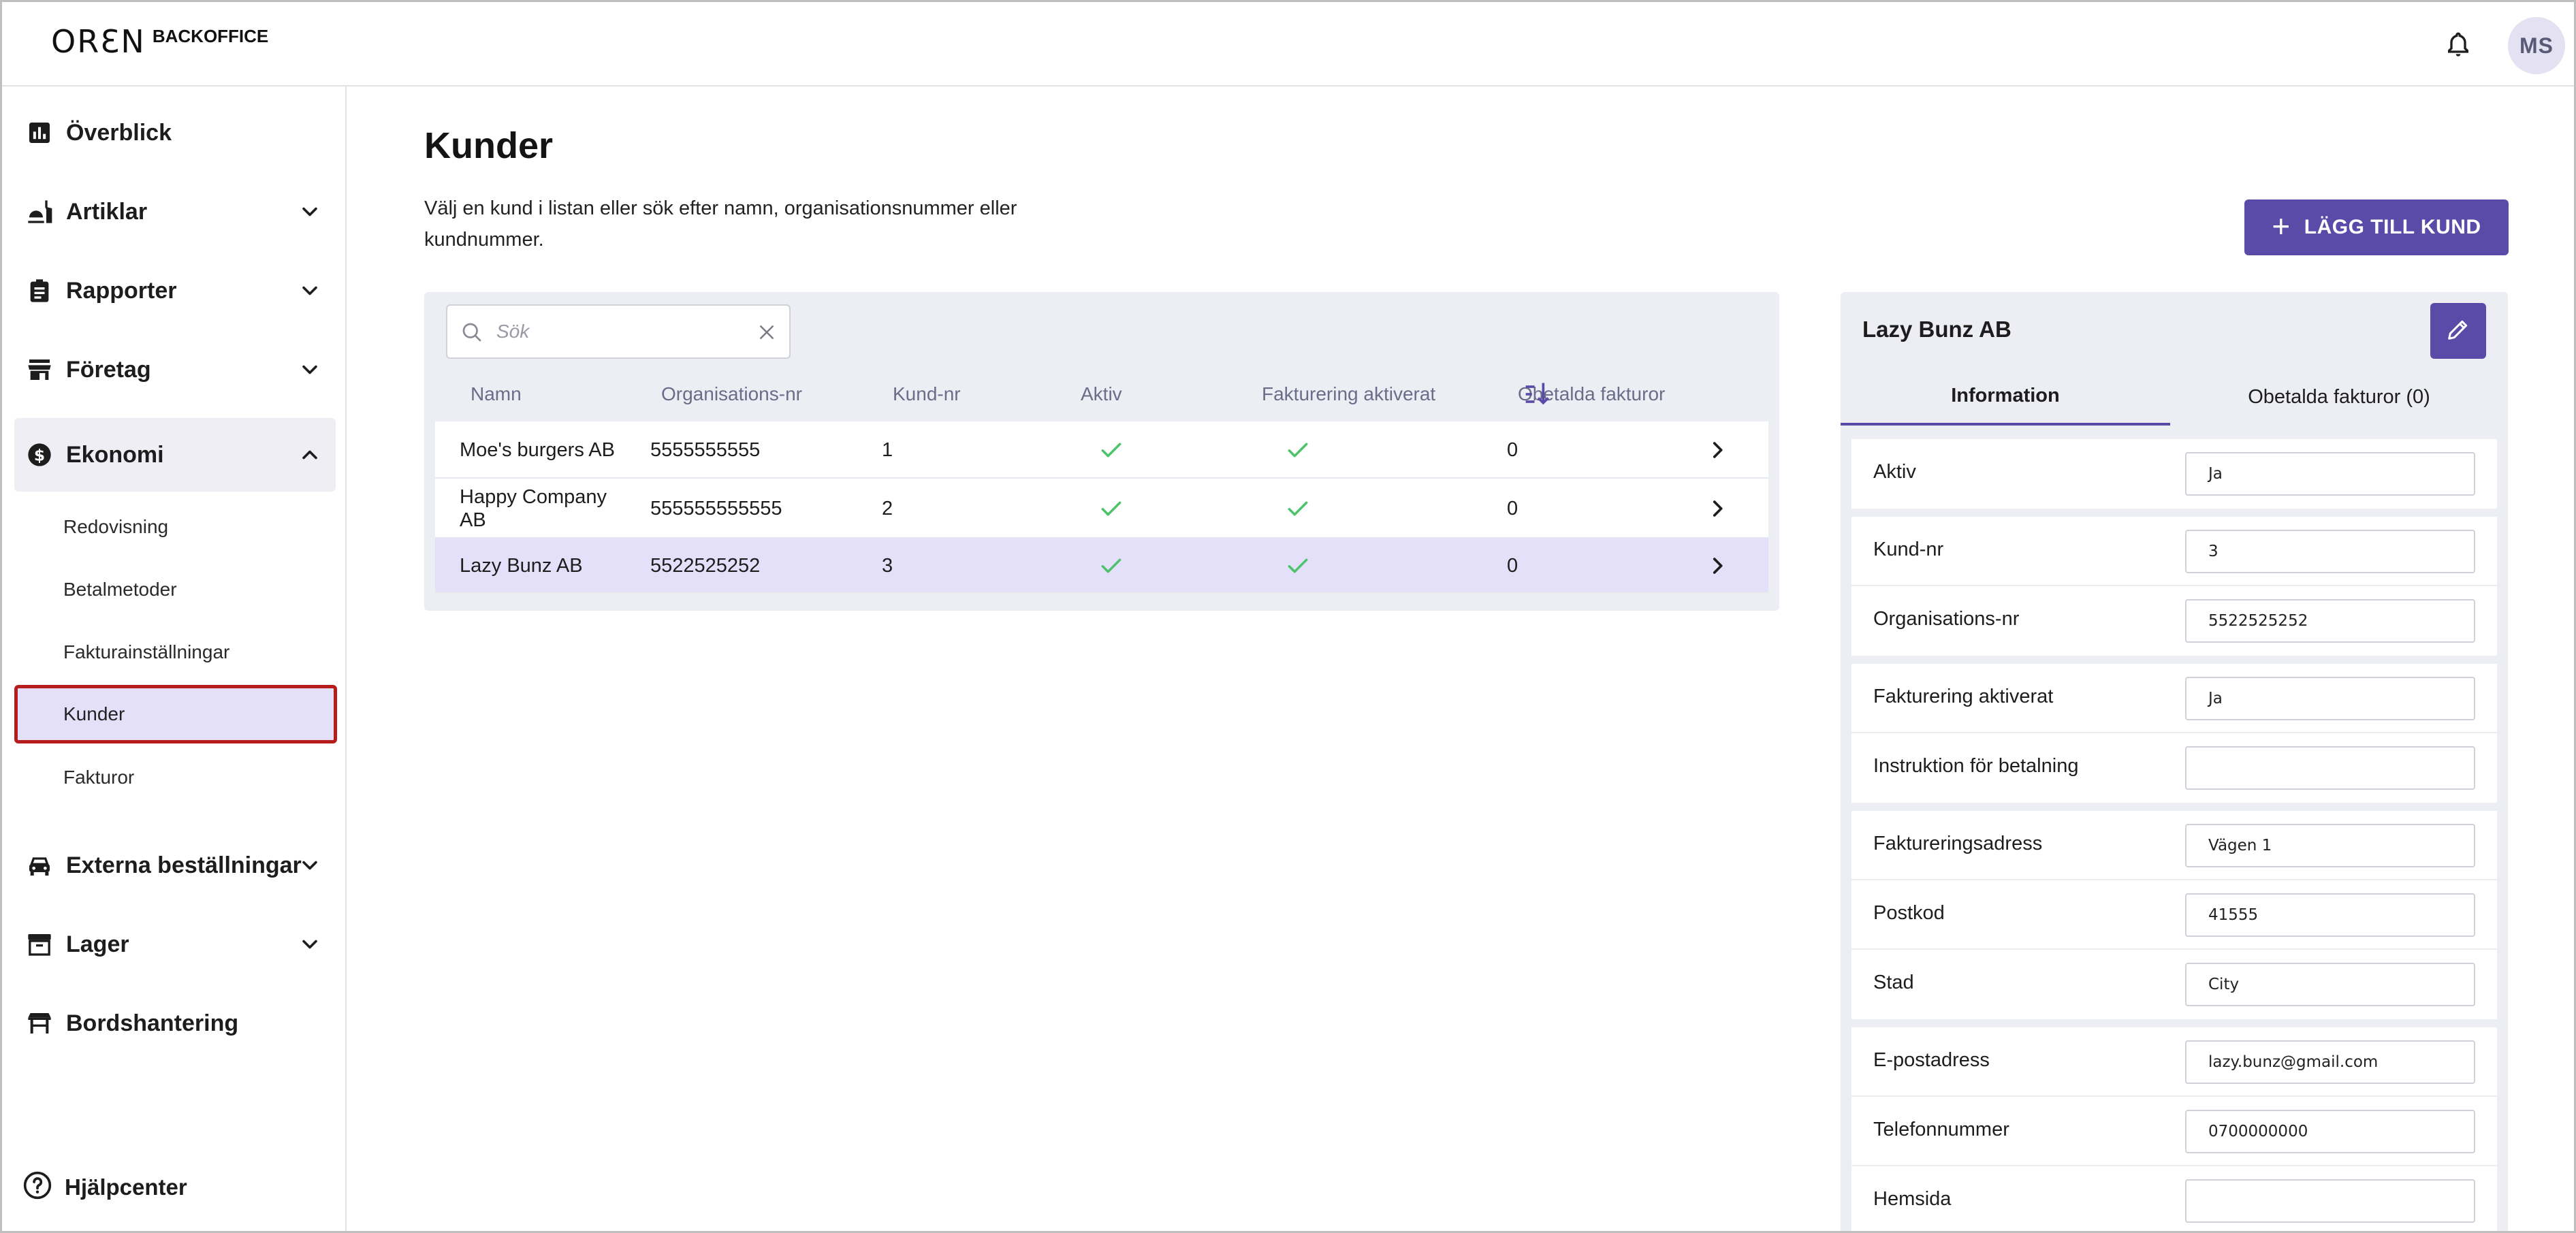 The image size is (2576, 1233). Describe the element at coordinates (107, 211) in the screenshot. I see `sidebar-item-label: Artiklar` at that location.